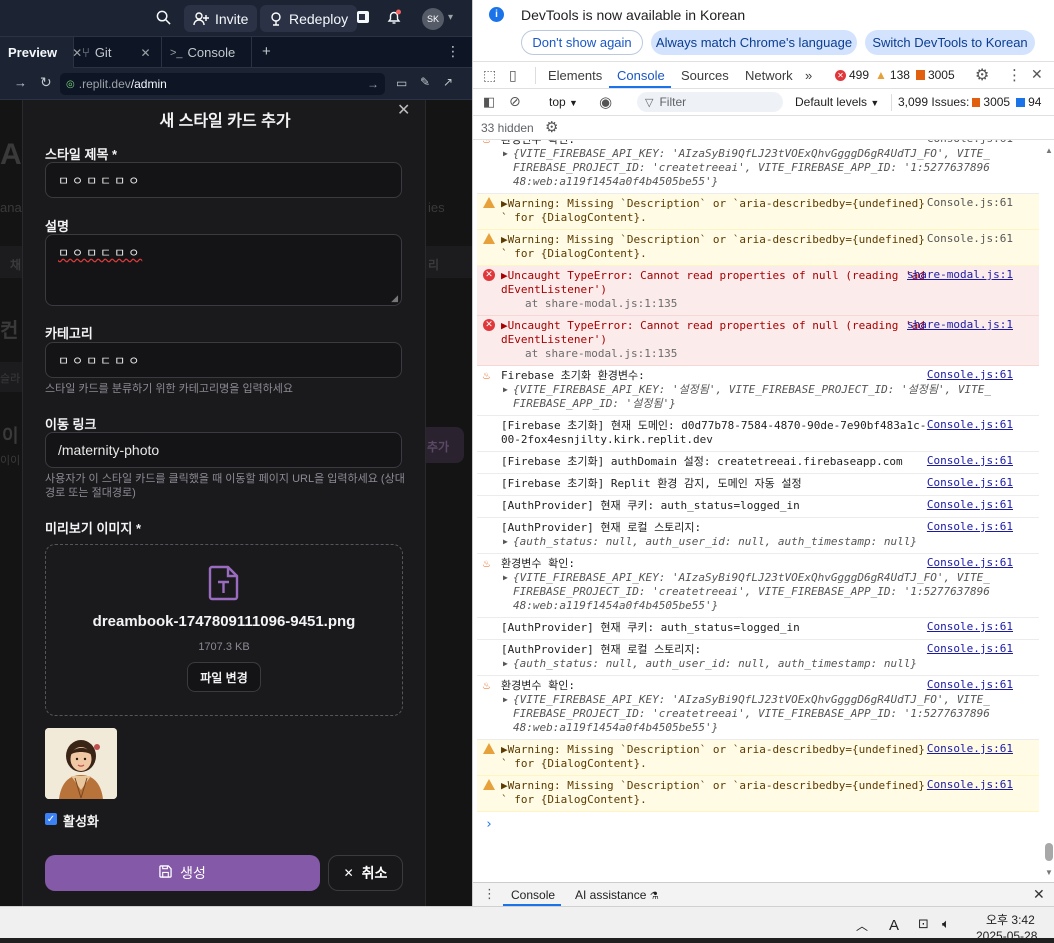 This screenshot has height=943, width=1054. What do you see at coordinates (266, 51) in the screenshot?
I see `add-tab-icon: +` at bounding box center [266, 51].